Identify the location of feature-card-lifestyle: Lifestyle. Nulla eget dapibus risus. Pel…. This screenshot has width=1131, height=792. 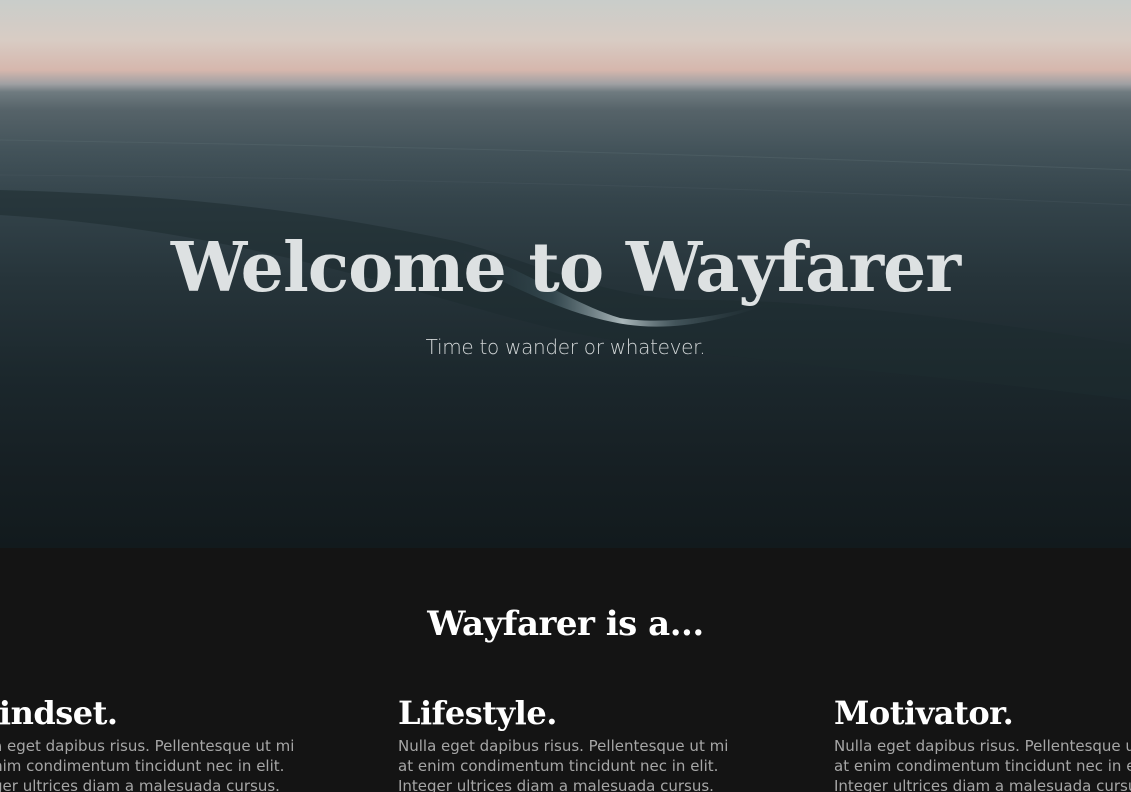
(568, 743).